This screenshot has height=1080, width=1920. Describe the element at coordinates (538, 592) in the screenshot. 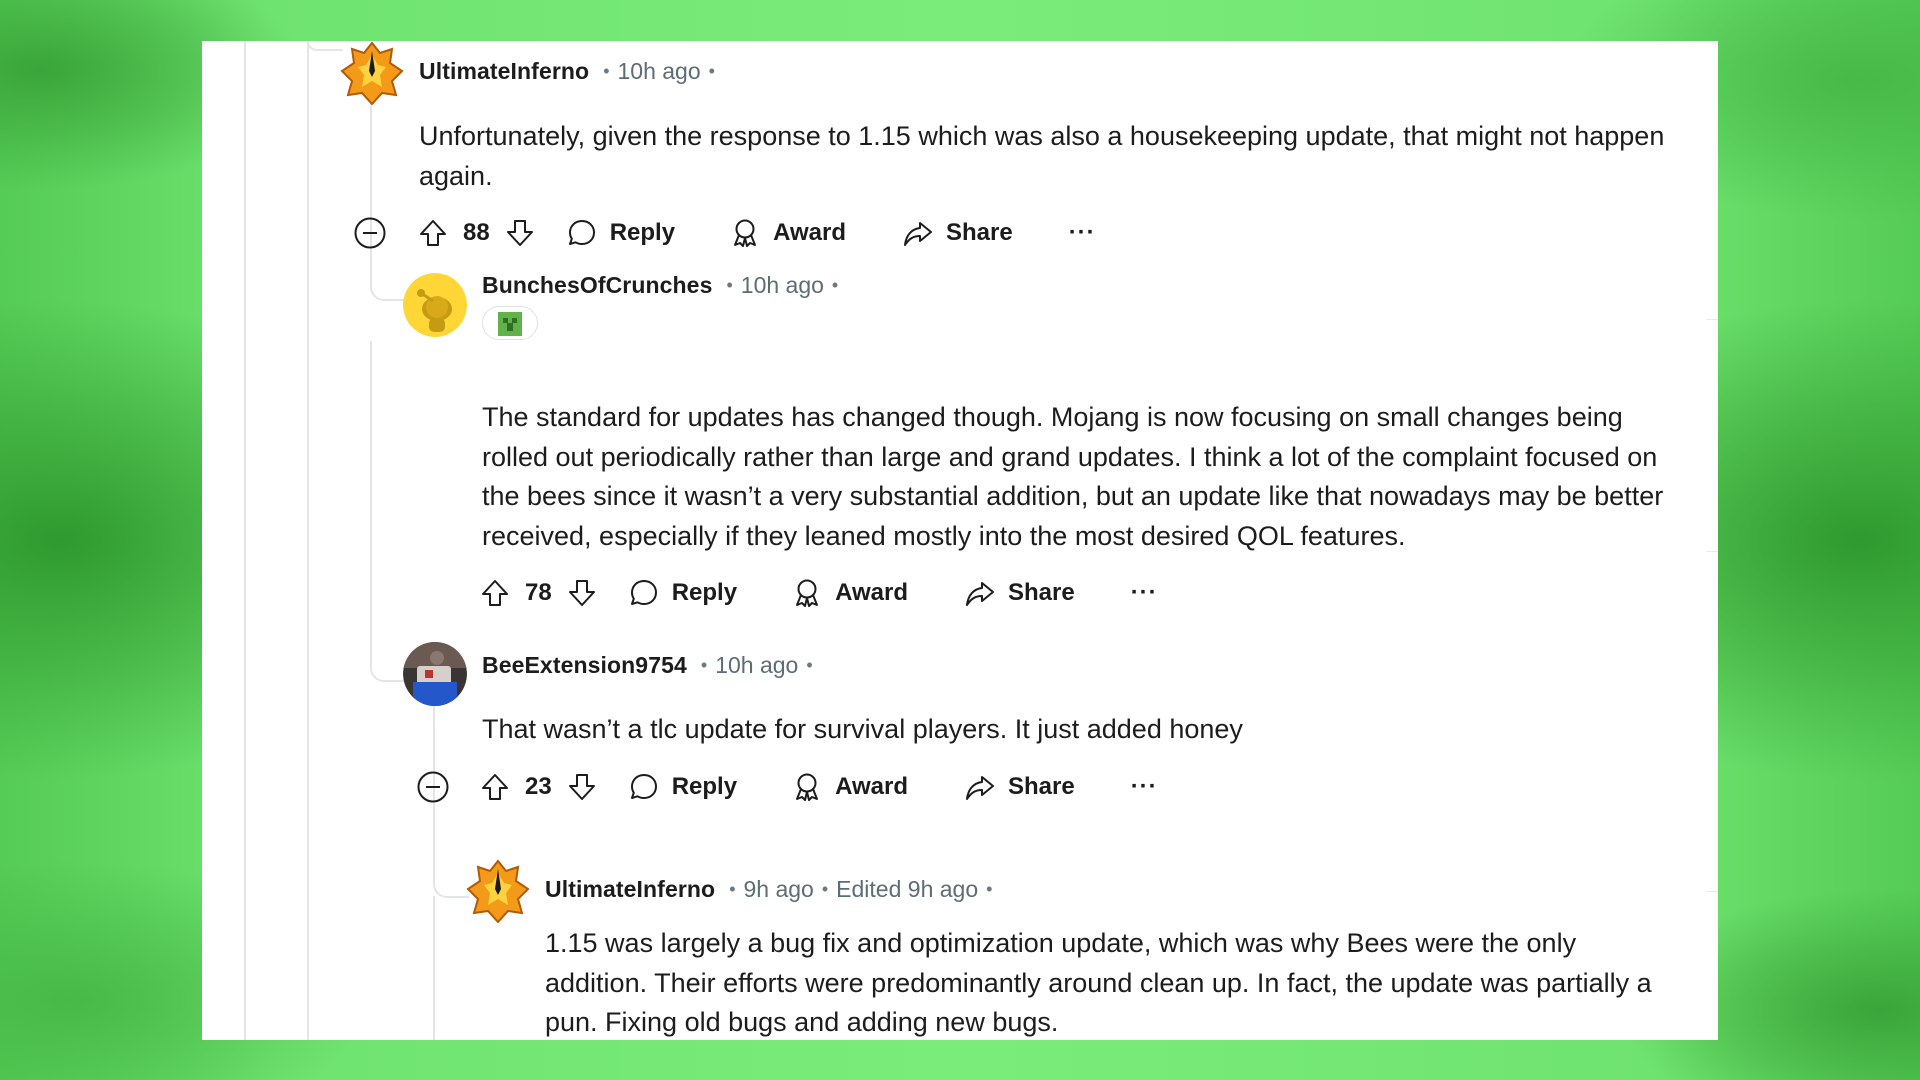

I see `vote-score: 78` at that location.